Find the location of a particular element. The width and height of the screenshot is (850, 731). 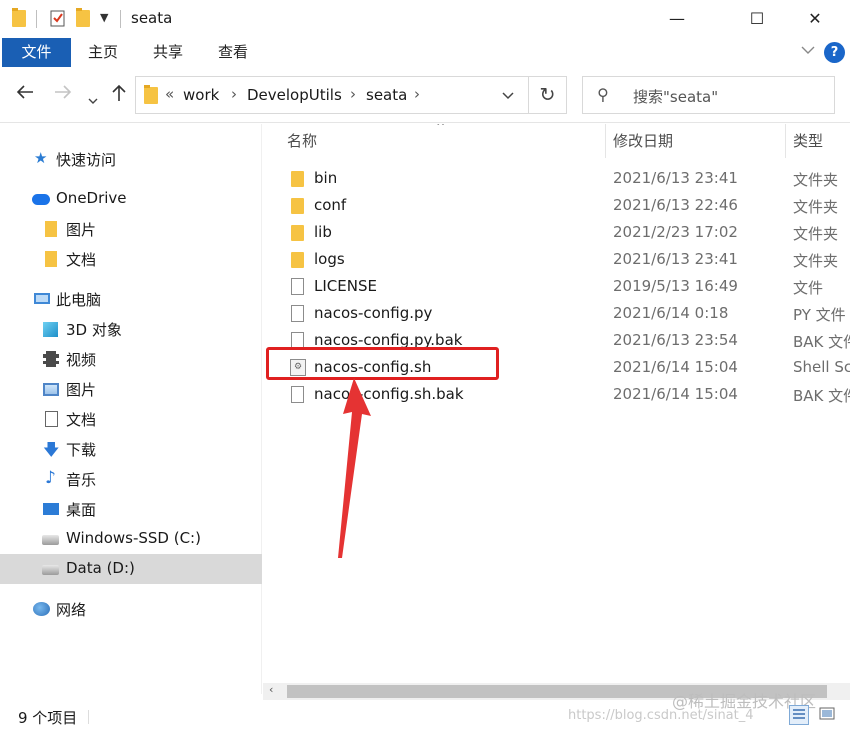

sidebar-item-quick-access: ★ 快速访问 is located at coordinates (131, 159).